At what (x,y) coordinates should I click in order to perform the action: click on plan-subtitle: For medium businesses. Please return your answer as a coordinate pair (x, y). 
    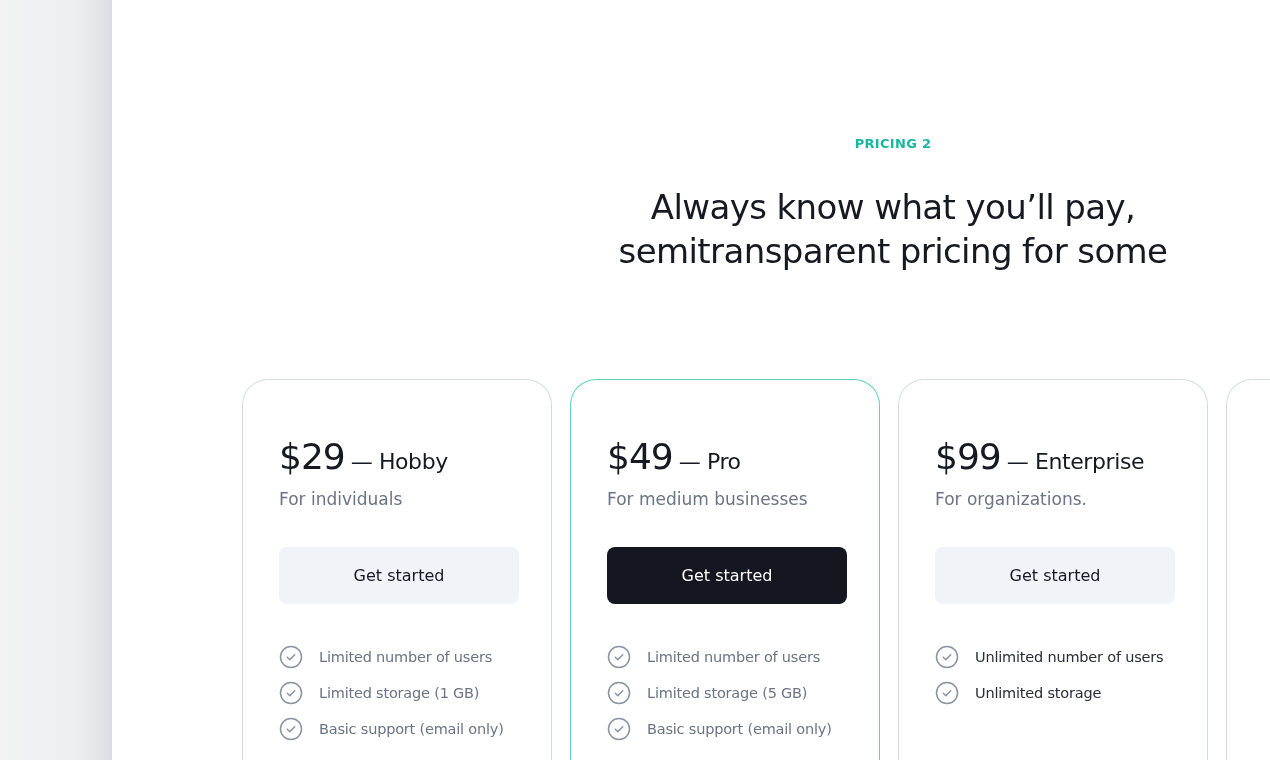
    Looking at the image, I should click on (708, 499).